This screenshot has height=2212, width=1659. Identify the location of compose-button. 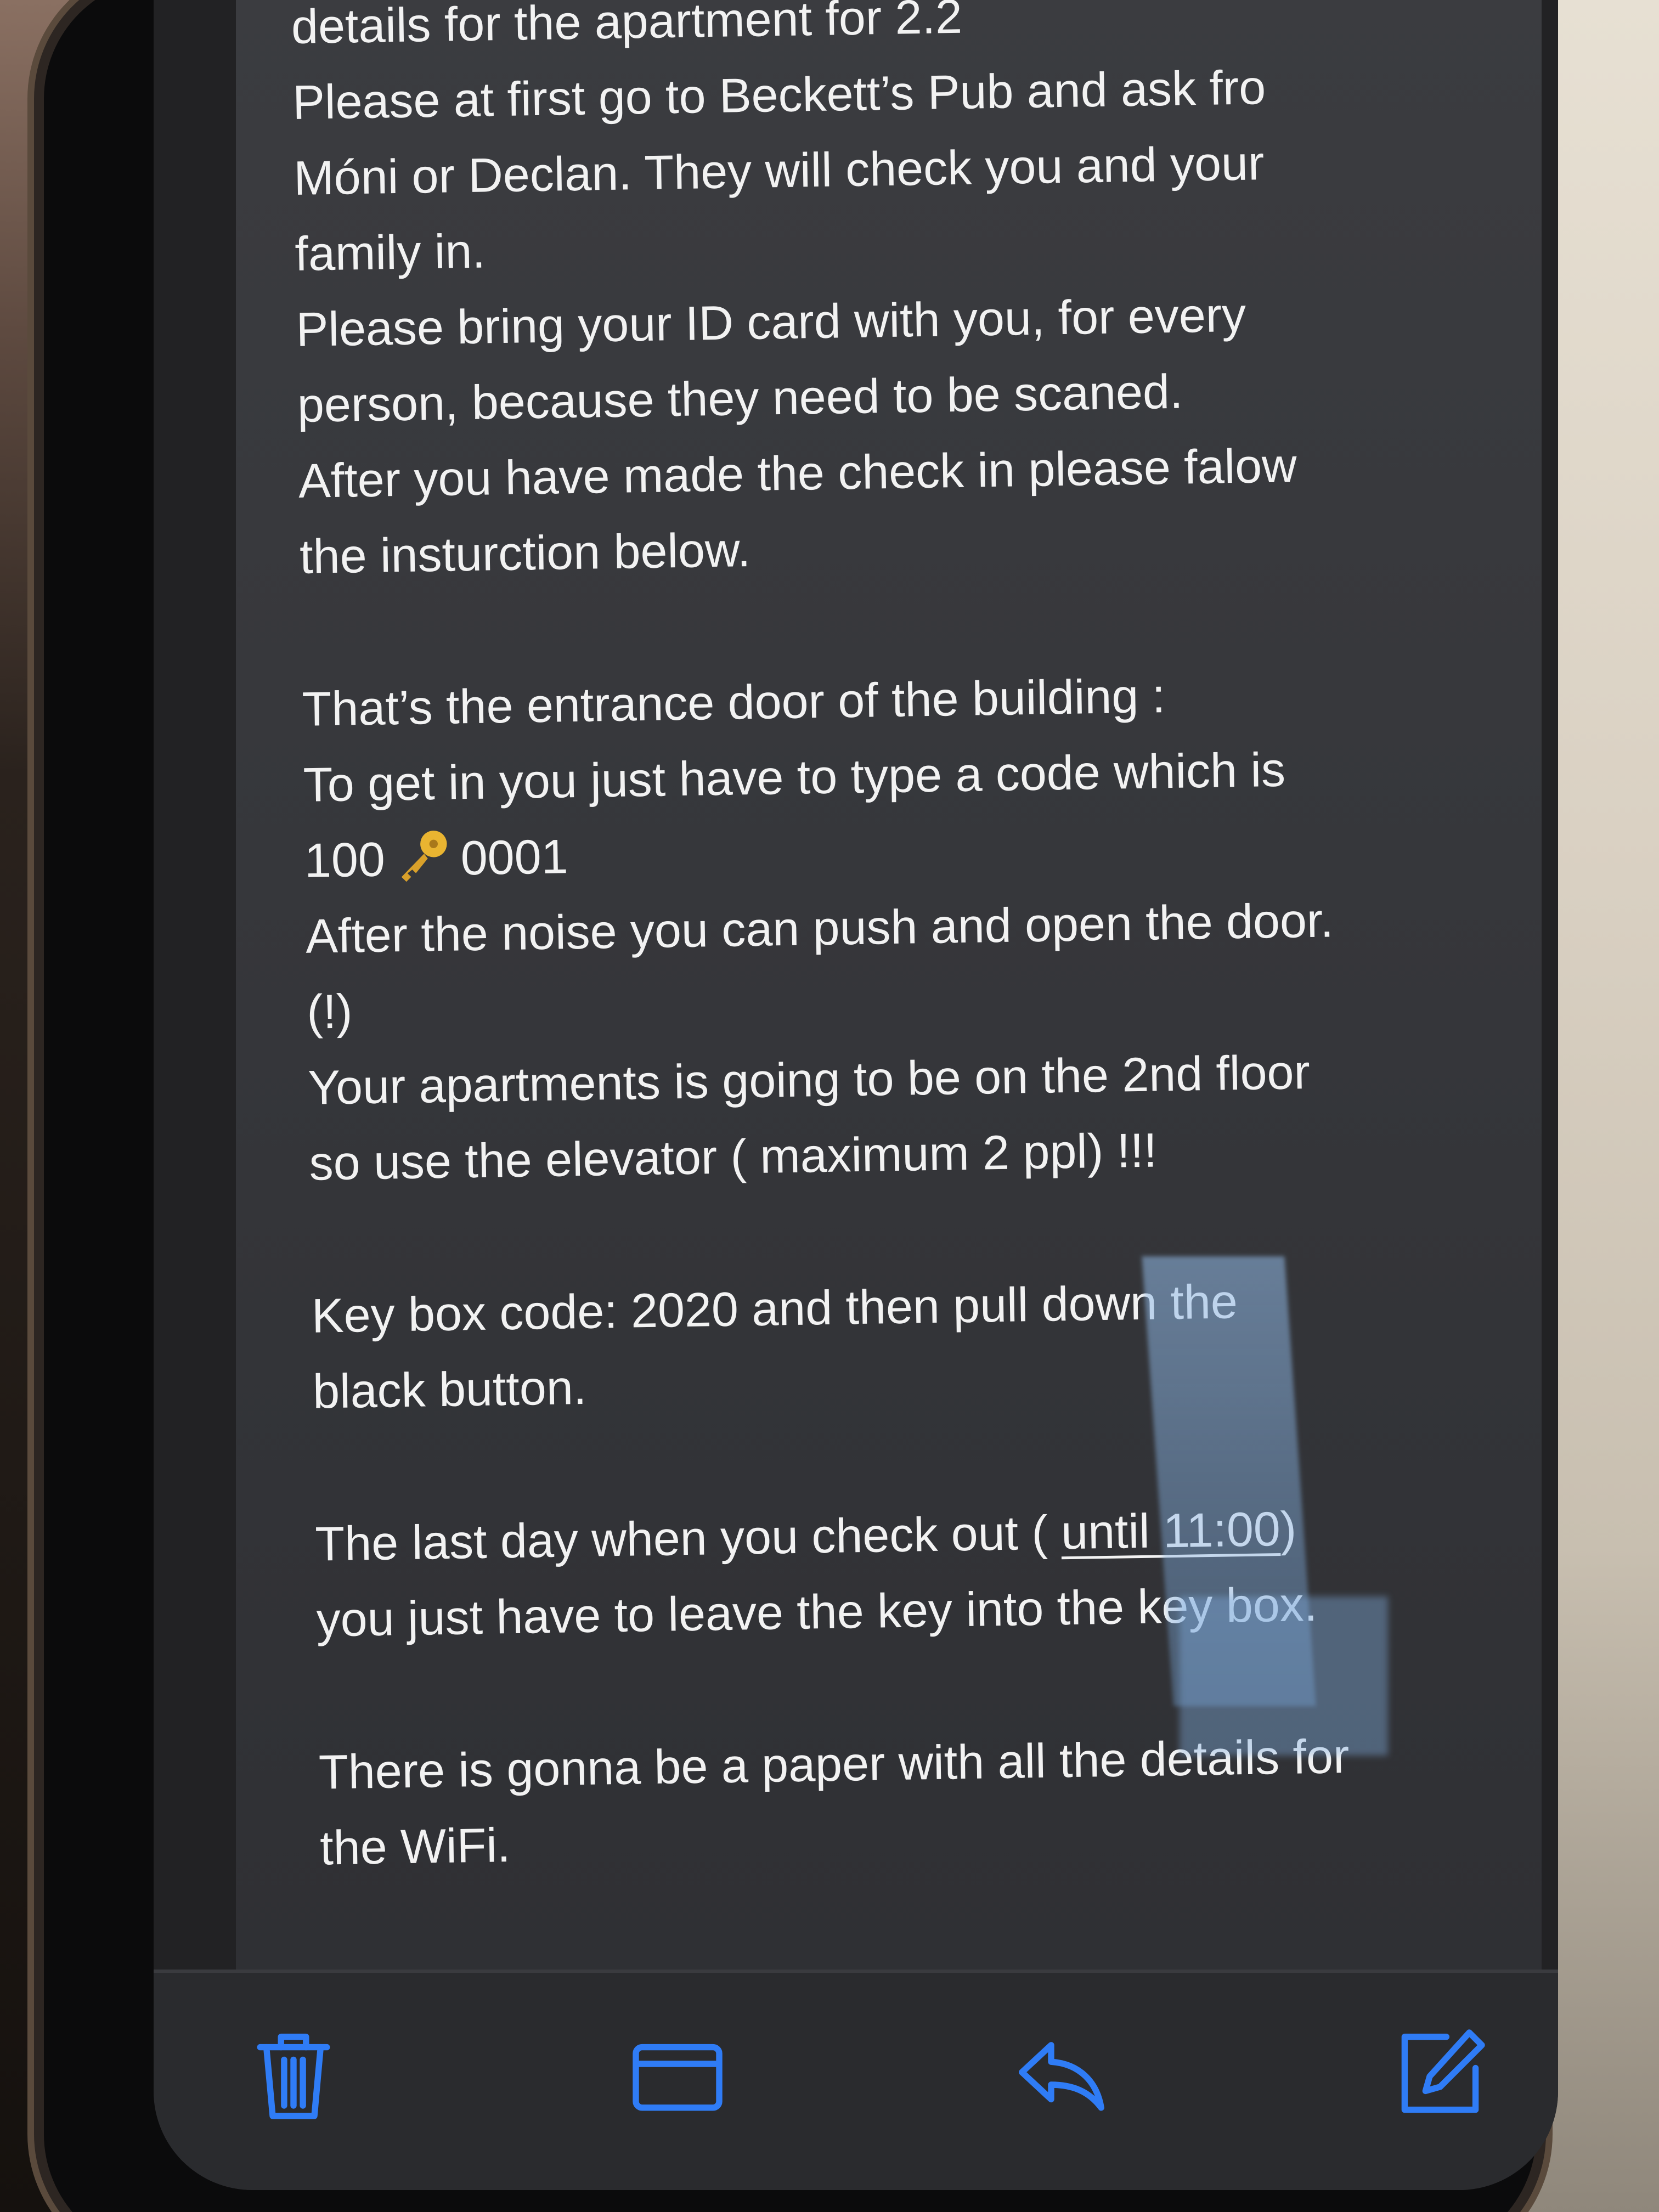
(1440, 2074).